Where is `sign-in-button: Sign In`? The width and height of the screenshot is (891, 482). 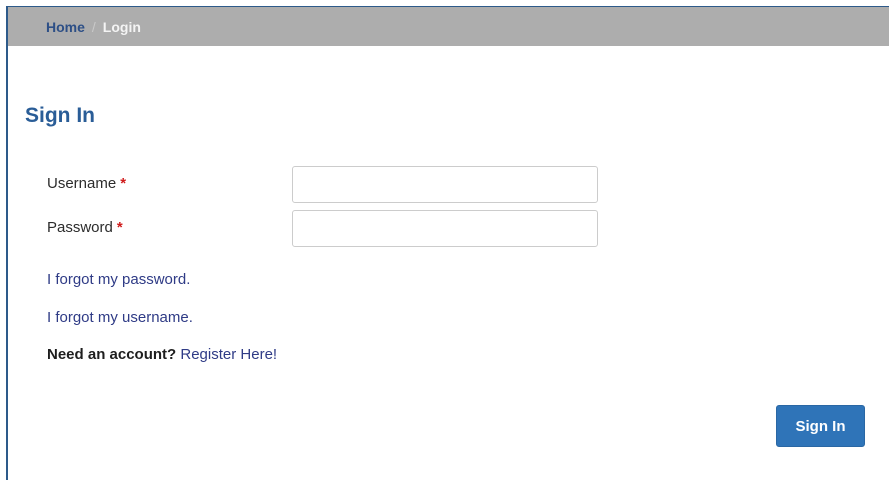
sign-in-button: Sign In is located at coordinates (820, 426).